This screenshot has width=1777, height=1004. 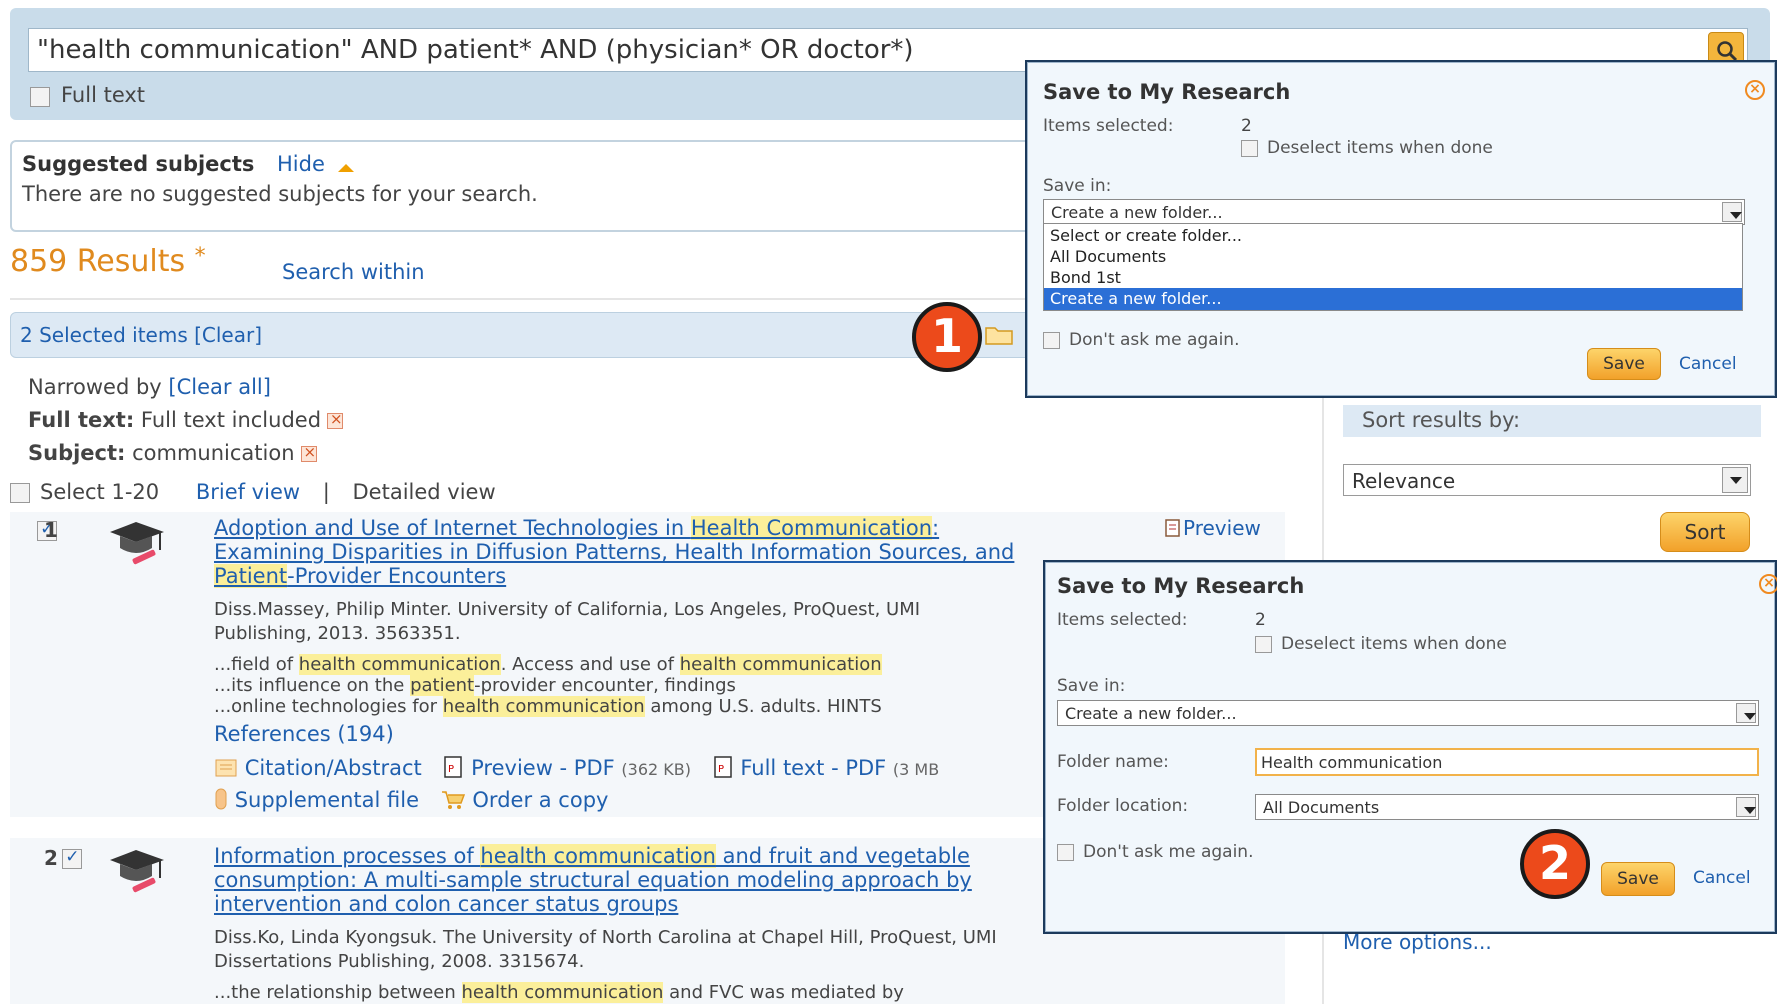 What do you see at coordinates (304, 734) in the screenshot?
I see `references-link: References (194)` at bounding box center [304, 734].